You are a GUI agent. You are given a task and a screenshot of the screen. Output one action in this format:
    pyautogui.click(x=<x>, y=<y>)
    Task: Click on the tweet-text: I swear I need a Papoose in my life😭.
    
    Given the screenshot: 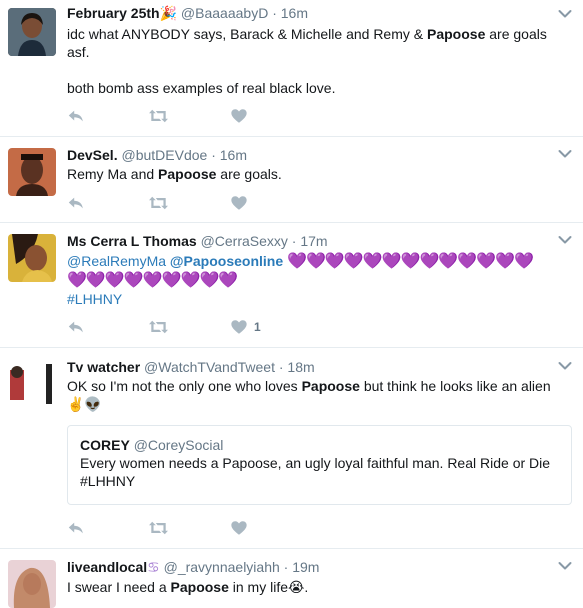 What is the action you would take?
    pyautogui.click(x=317, y=587)
    